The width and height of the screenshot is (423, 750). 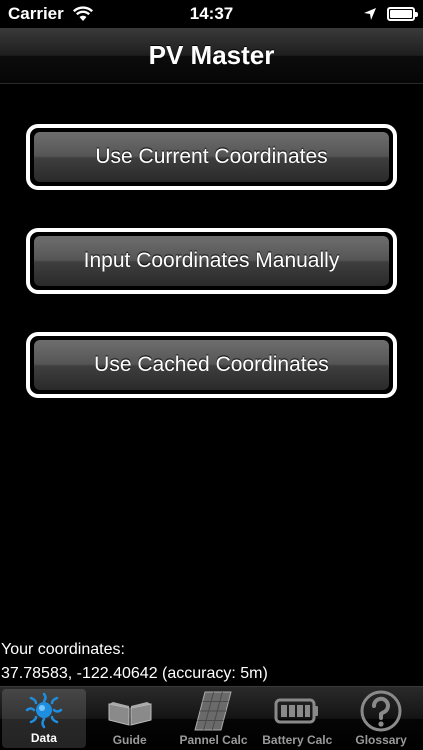 What do you see at coordinates (381, 711) in the screenshot?
I see `question-icon` at bounding box center [381, 711].